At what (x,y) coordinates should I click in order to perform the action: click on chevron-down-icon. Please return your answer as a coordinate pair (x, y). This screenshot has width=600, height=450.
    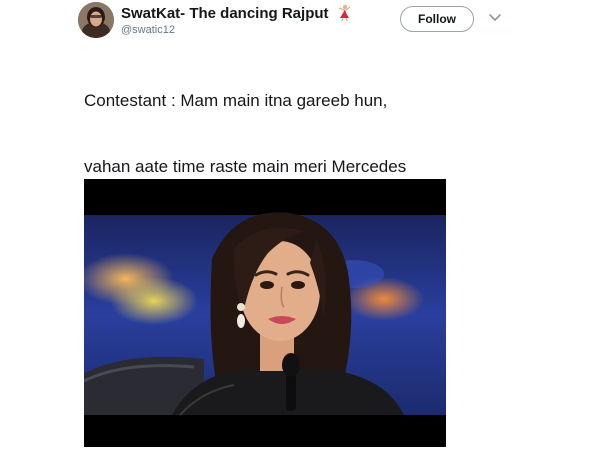
    Looking at the image, I should click on (495, 17).